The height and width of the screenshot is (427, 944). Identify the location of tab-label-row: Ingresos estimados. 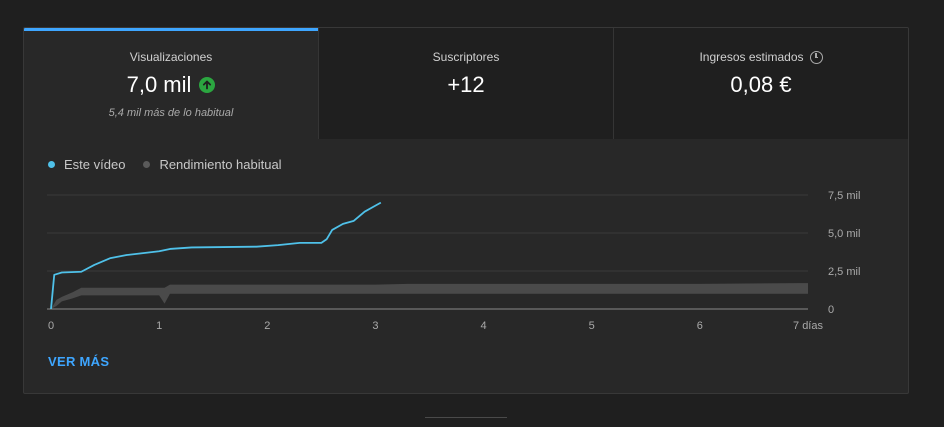
(761, 57).